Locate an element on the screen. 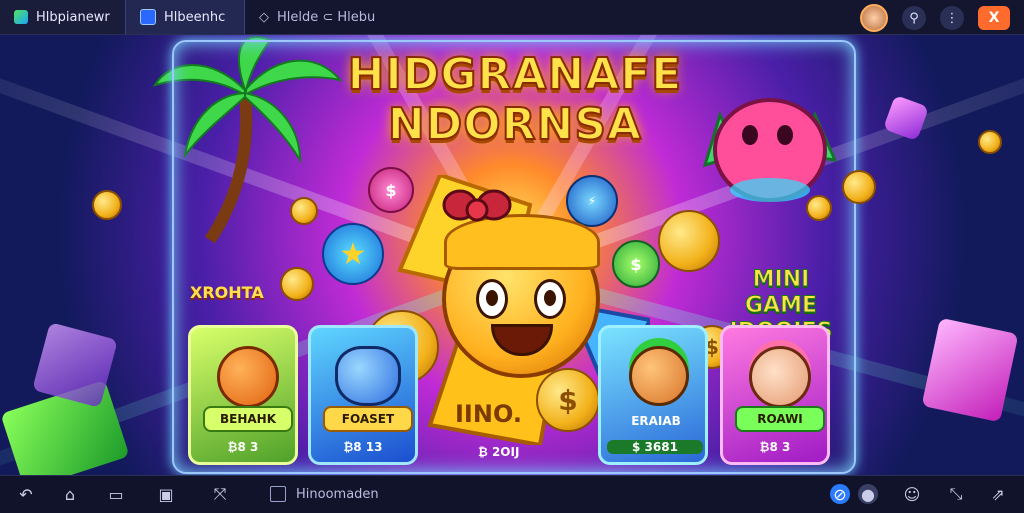 The width and height of the screenshot is (1024, 513). game-card-3-value: $ 3681 is located at coordinates (655, 447).